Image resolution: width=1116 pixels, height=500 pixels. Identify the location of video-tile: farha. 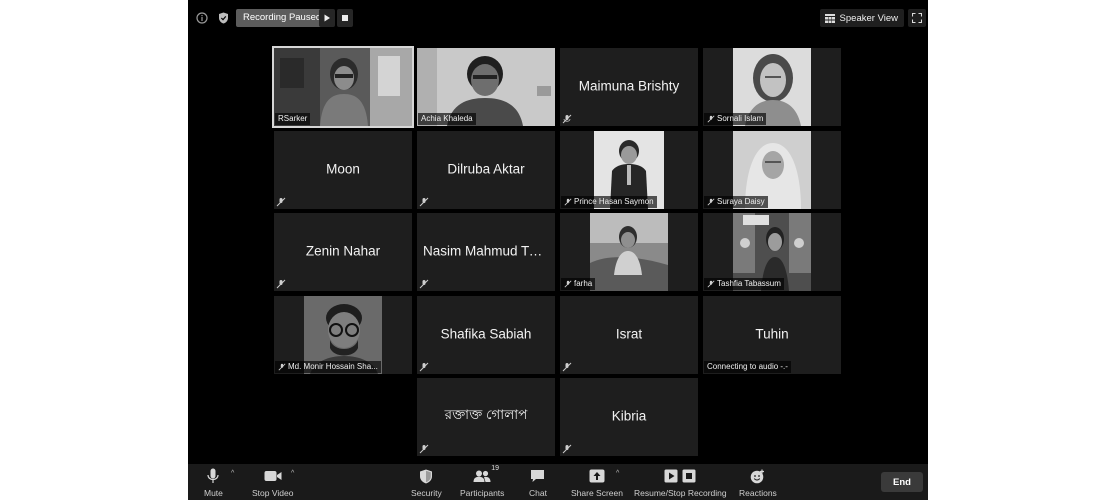
(629, 252).